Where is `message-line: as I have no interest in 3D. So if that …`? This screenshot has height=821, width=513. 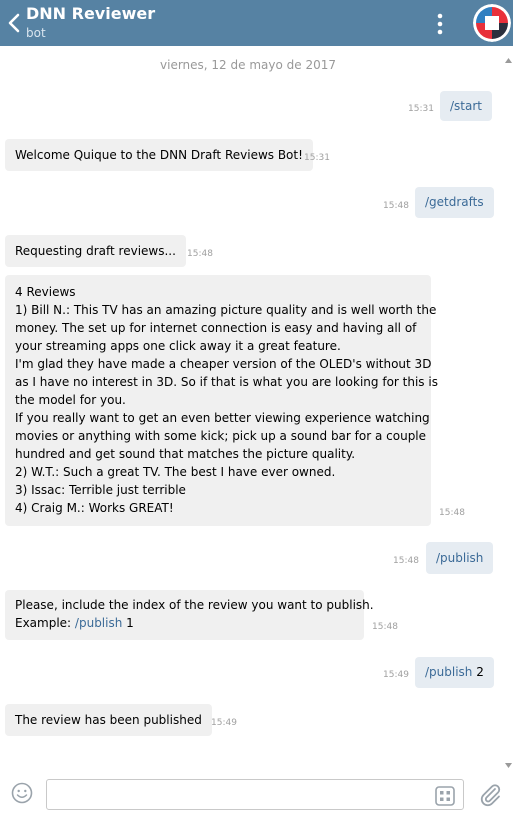 message-line: as I have no interest in 3D. So if that … is located at coordinates (226, 382).